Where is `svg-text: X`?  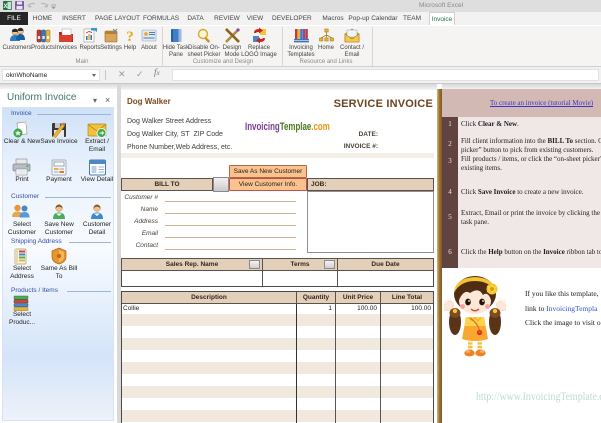
svg-text: X is located at coordinates (5, 6).